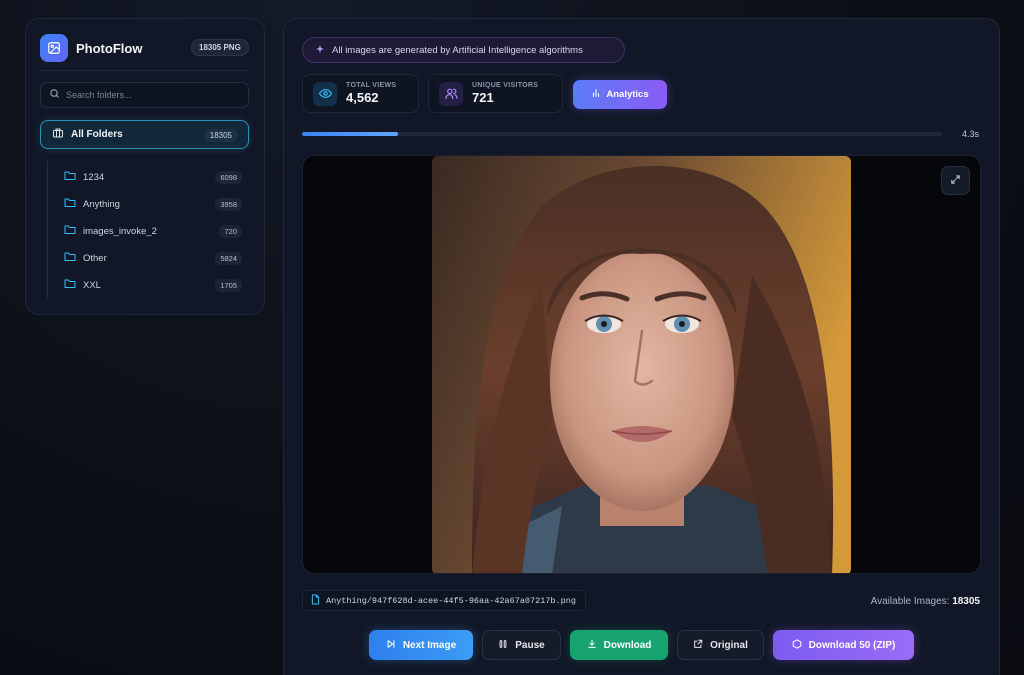 The image size is (1024, 675). What do you see at coordinates (101, 204) in the screenshot?
I see `folder-label: Anything` at bounding box center [101, 204].